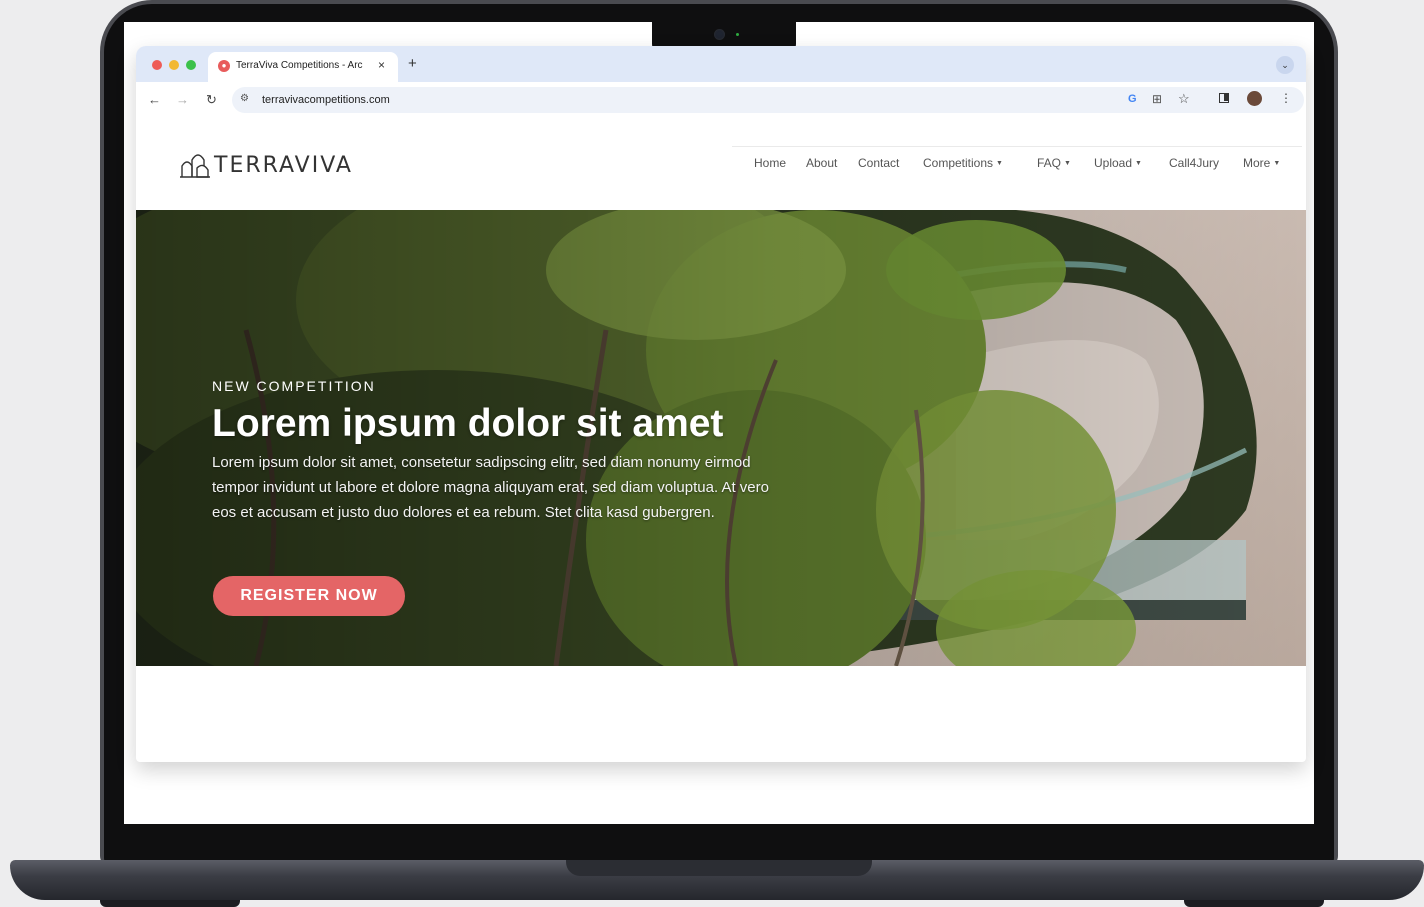 This screenshot has height=907, width=1424. What do you see at coordinates (1113, 163) in the screenshot?
I see `nav-upload-label: Upload` at bounding box center [1113, 163].